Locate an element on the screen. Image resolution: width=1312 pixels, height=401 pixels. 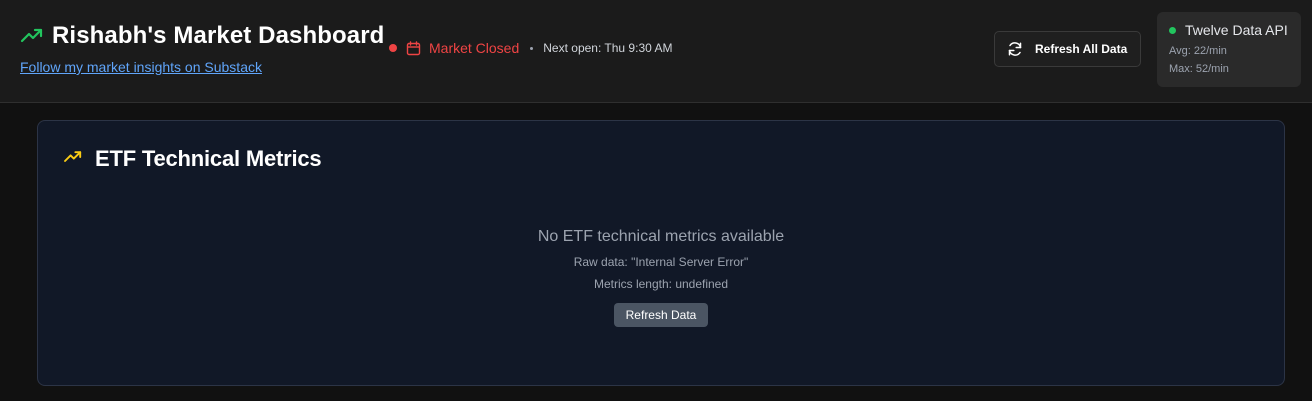
next-open-label: Next open: Thu 9:30 AM is located at coordinates (608, 48).